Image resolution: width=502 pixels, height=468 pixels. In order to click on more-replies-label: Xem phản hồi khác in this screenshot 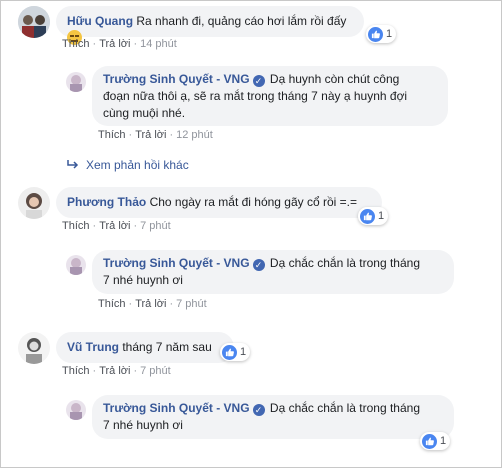, I will do `click(137, 165)`.